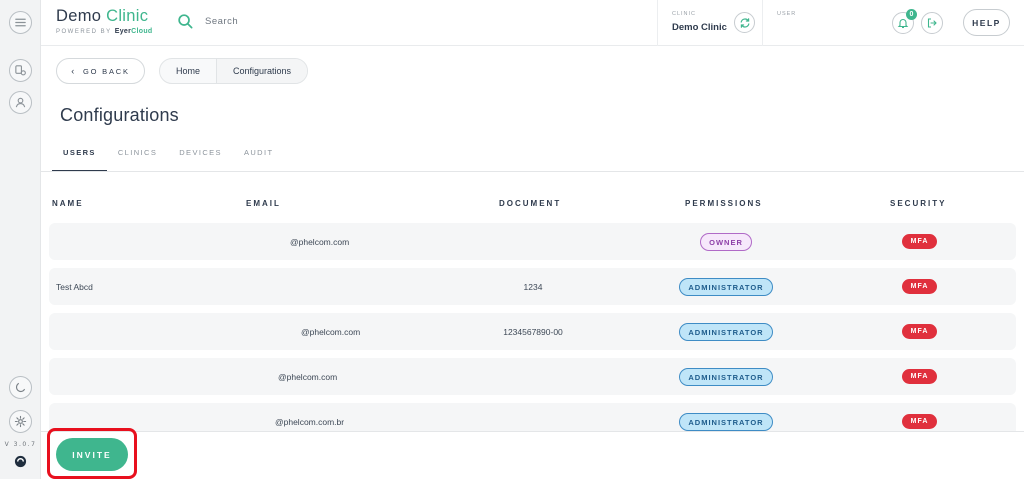  I want to click on clinic-selector: CLINIC Demo Clinic, so click(710, 23).